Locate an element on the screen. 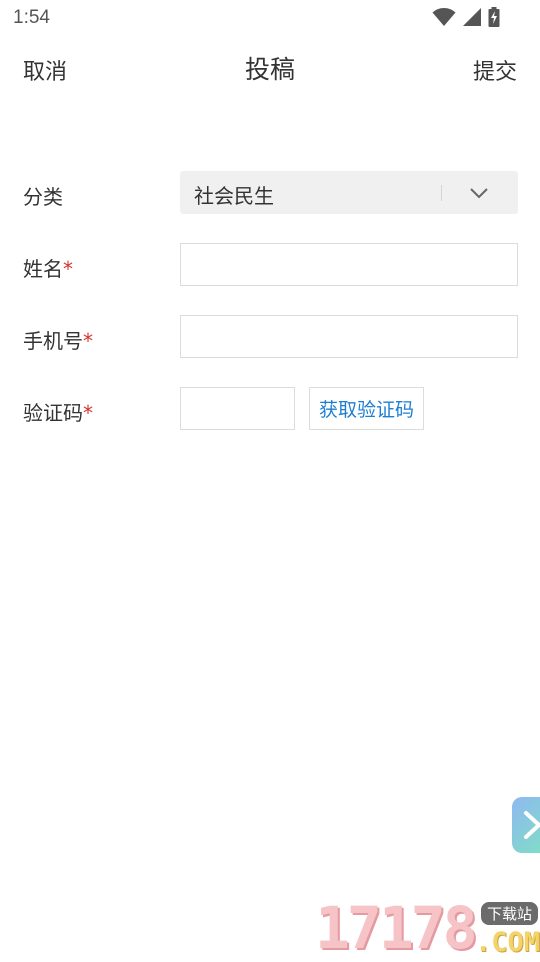 The width and height of the screenshot is (540, 962). name-input is located at coordinates (349, 264).